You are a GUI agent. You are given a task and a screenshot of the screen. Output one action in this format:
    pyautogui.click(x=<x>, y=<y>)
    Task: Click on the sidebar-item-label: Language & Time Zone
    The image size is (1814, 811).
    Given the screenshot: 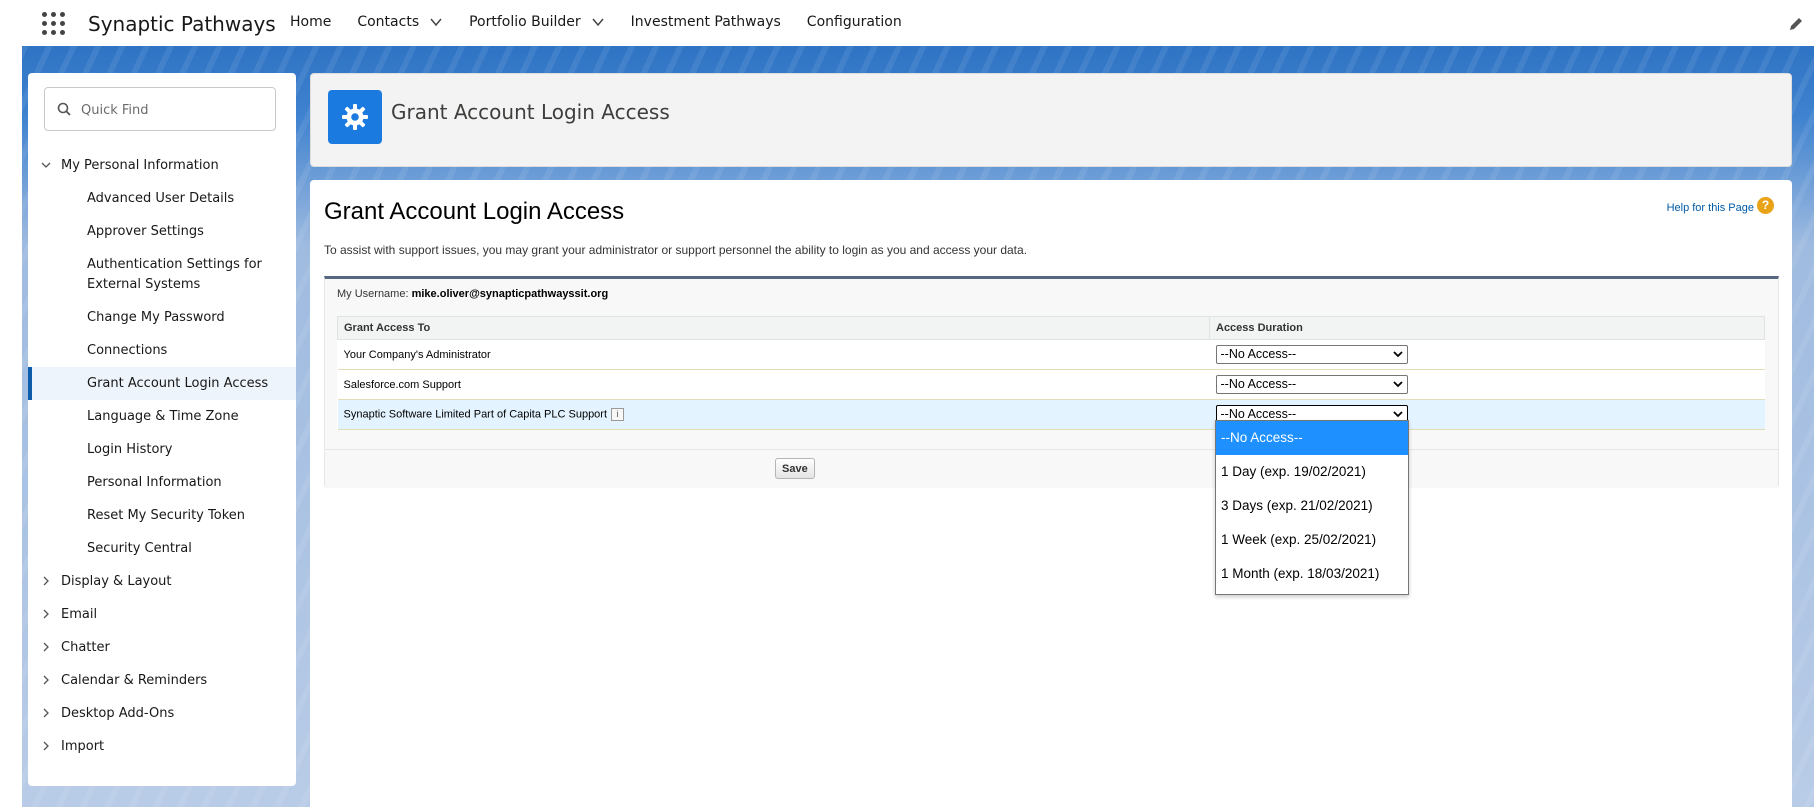 What is the action you would take?
    pyautogui.click(x=163, y=416)
    